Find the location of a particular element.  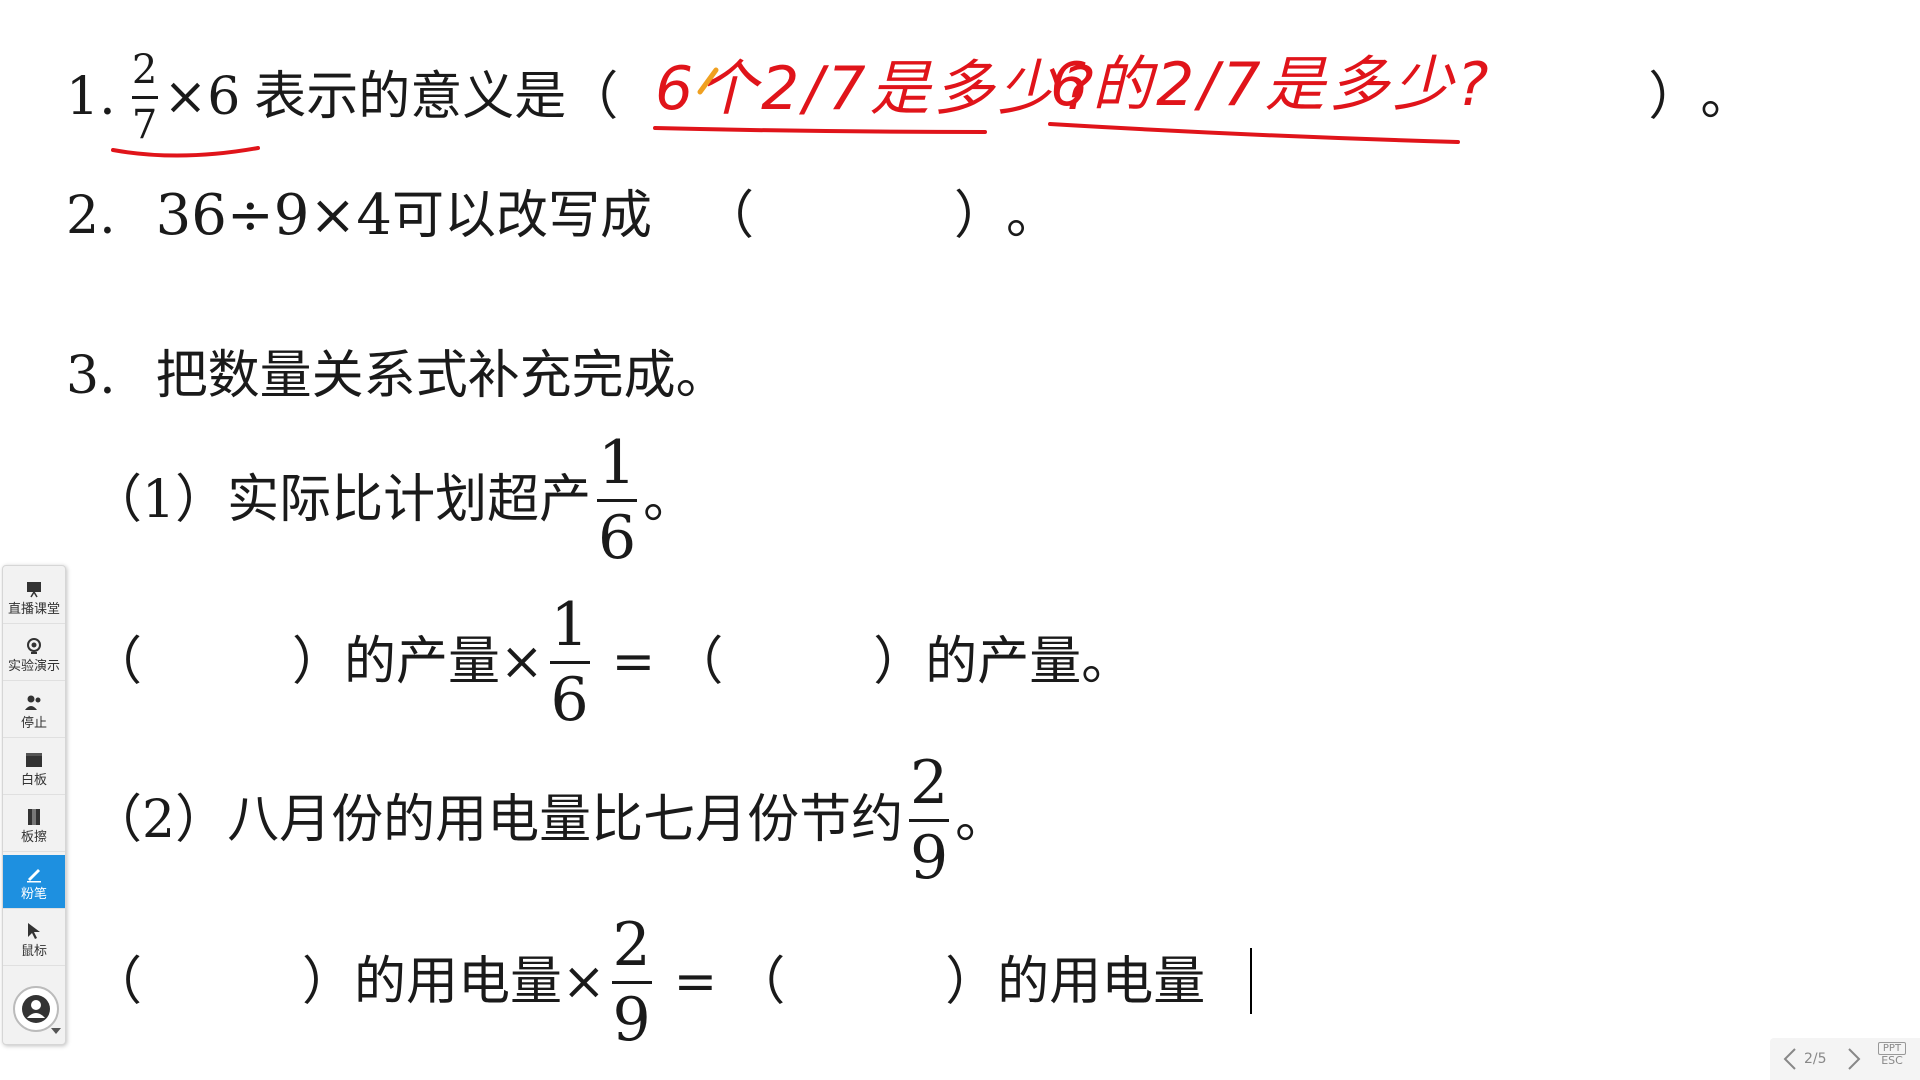

eq2-close-paren-2: ） is located at coordinates (971, 982).